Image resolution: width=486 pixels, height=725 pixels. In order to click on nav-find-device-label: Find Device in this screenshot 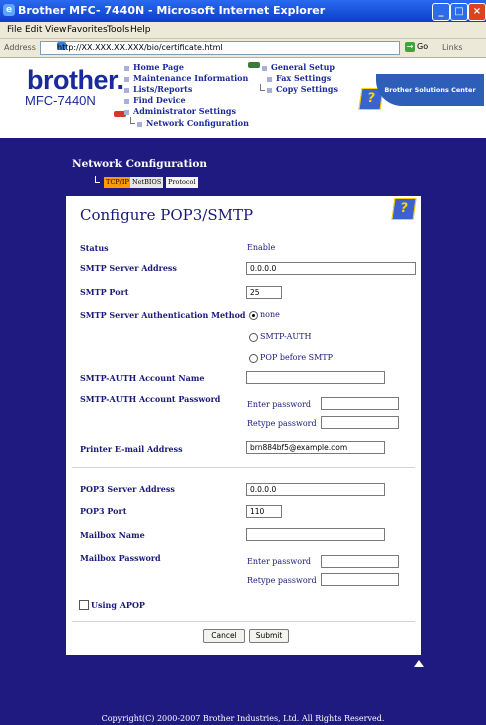, I will do `click(159, 100)`.